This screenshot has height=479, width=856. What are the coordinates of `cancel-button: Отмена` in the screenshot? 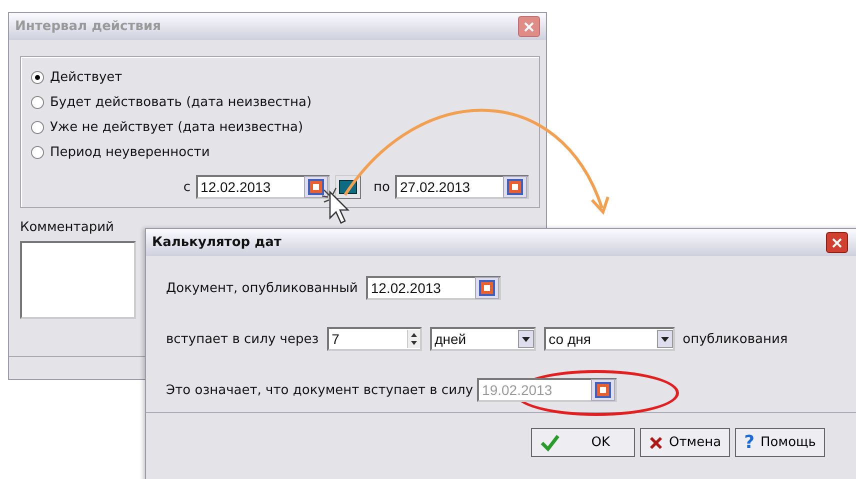 It's located at (685, 442).